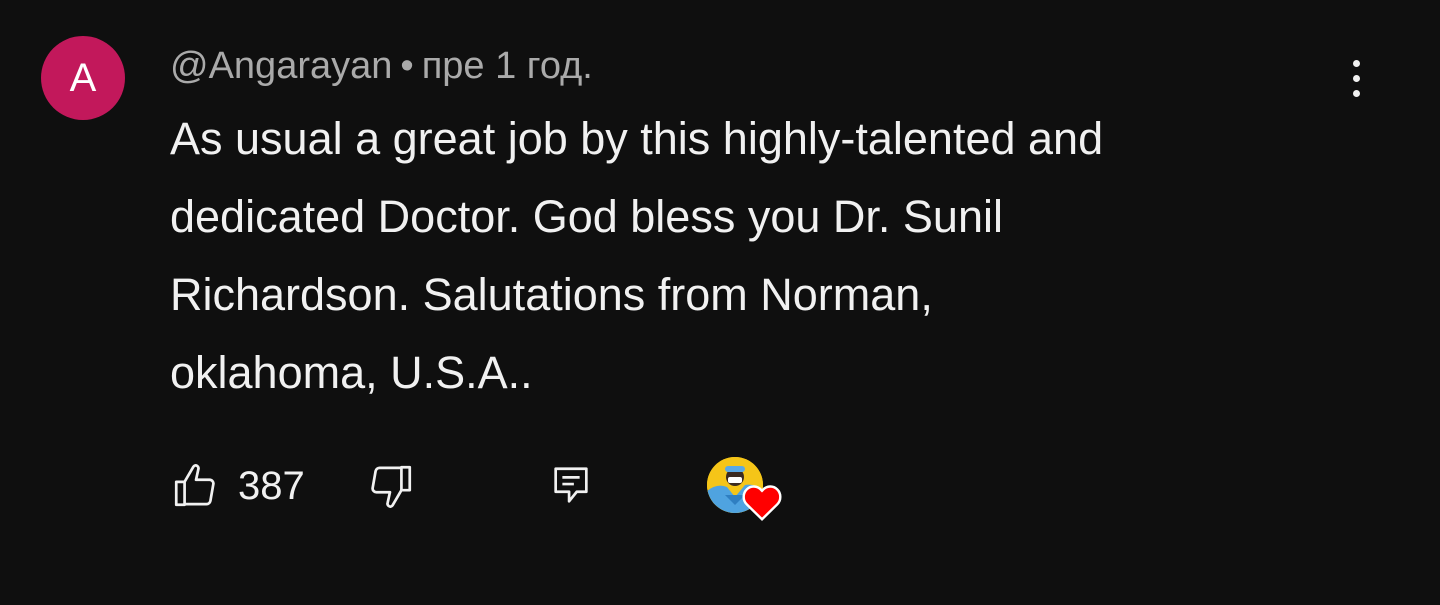 The height and width of the screenshot is (605, 1440). I want to click on avatar-letter: A, so click(83, 77).